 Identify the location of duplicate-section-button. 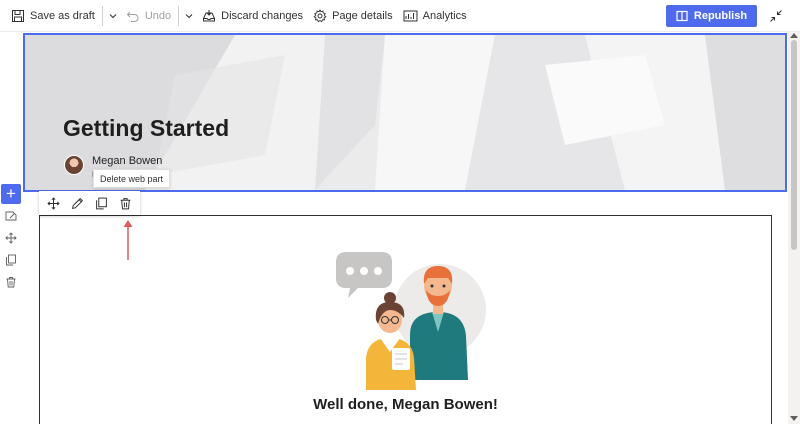
(11, 260).